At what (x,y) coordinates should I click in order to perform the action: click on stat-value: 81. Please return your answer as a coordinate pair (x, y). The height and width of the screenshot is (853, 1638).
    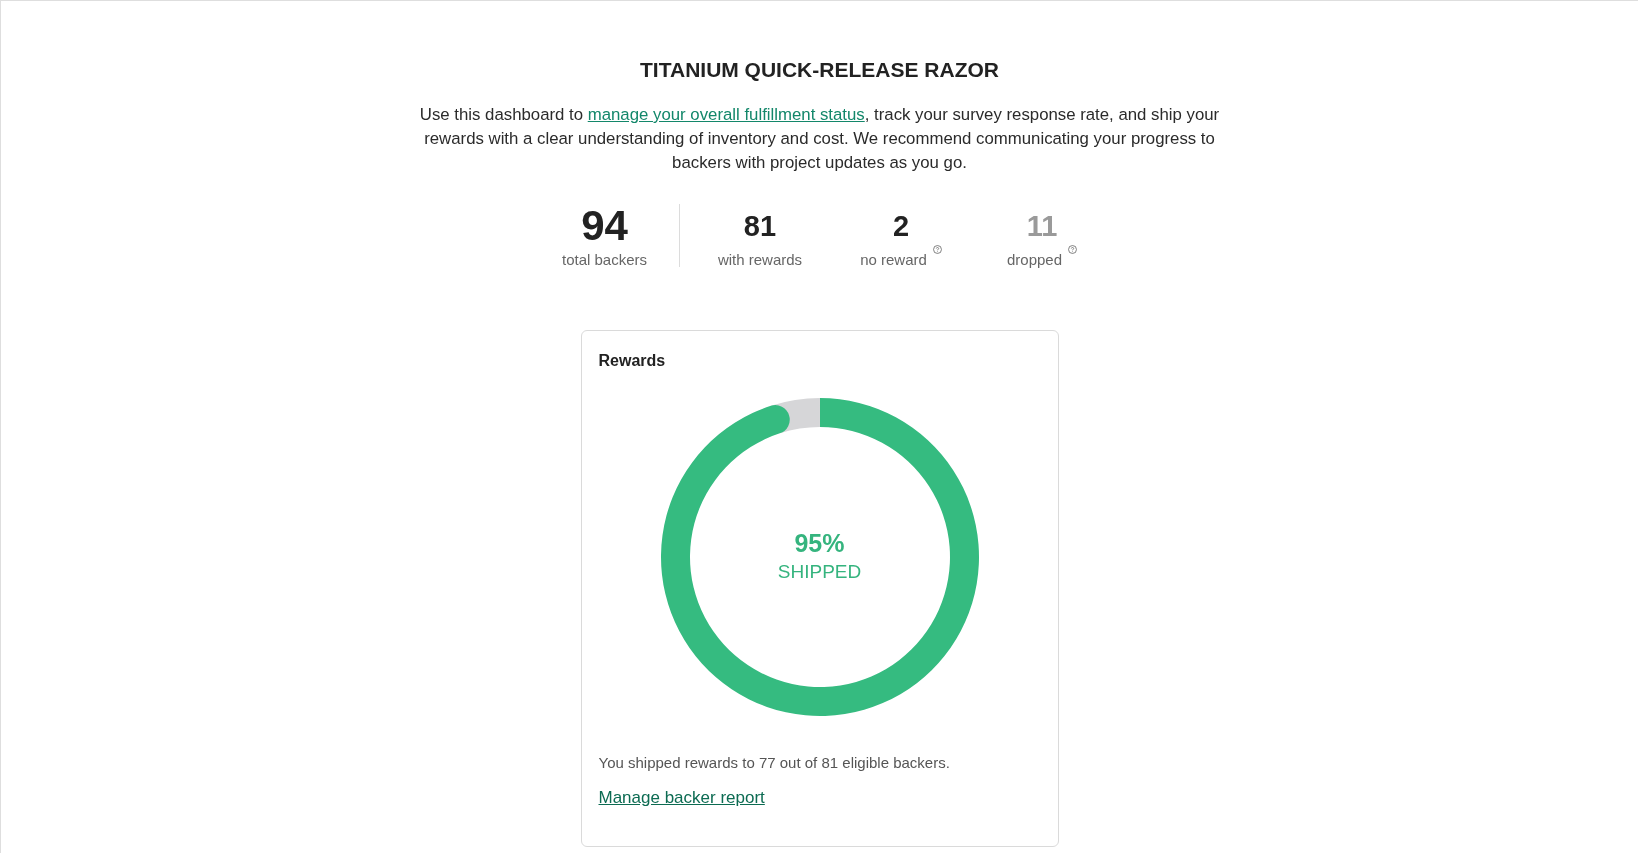
    Looking at the image, I should click on (760, 226).